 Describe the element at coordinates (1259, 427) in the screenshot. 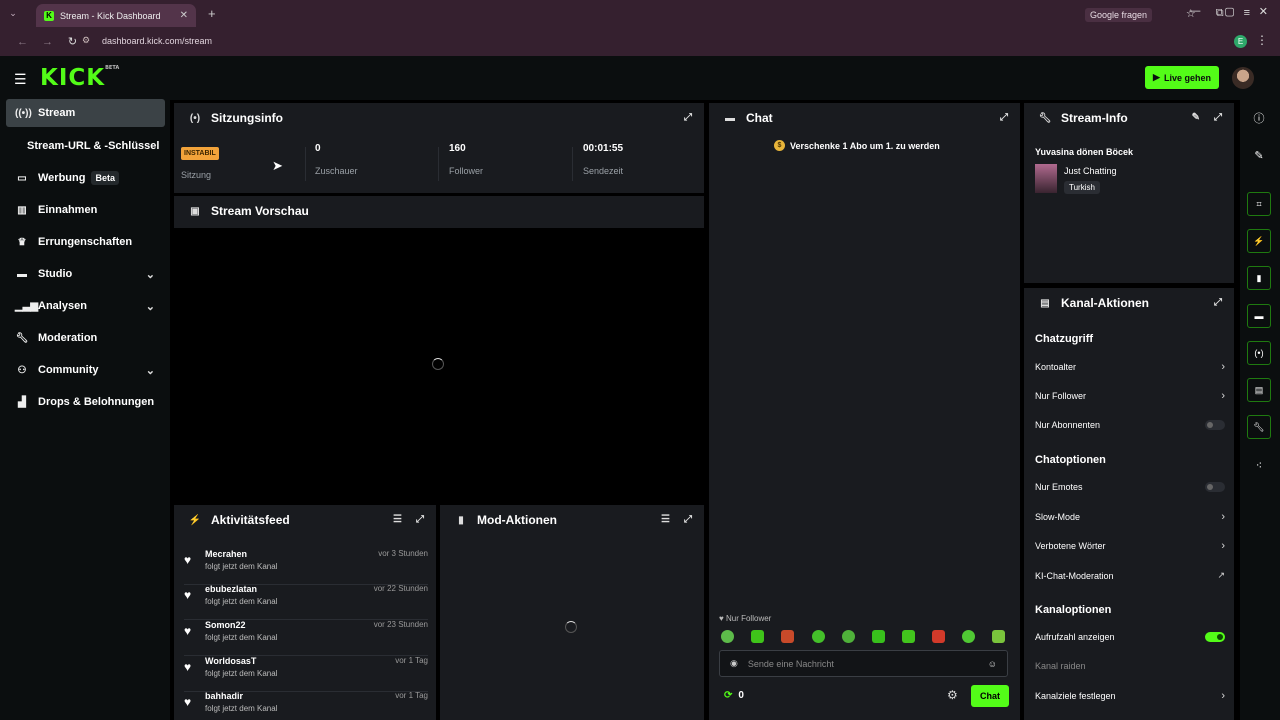

I see `wrench-icon: 🔧︎` at that location.